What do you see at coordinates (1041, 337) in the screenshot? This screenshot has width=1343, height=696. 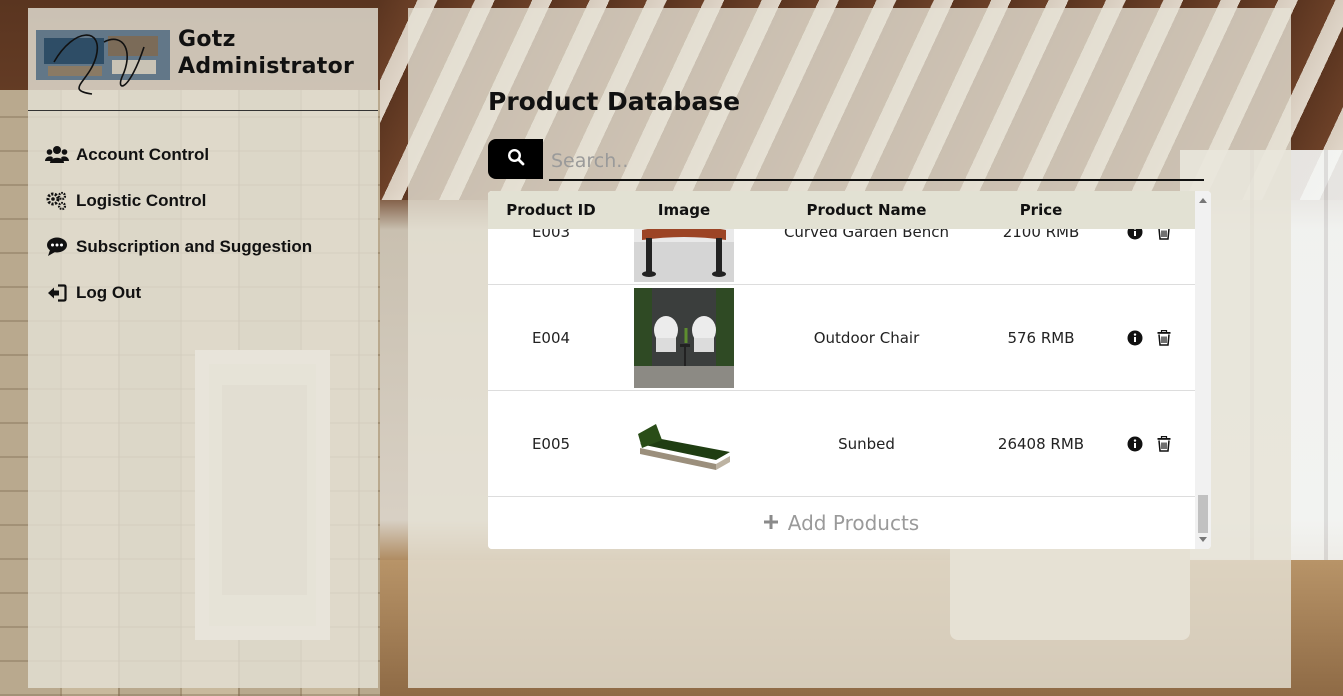 I see `product-price: 576 RMB` at bounding box center [1041, 337].